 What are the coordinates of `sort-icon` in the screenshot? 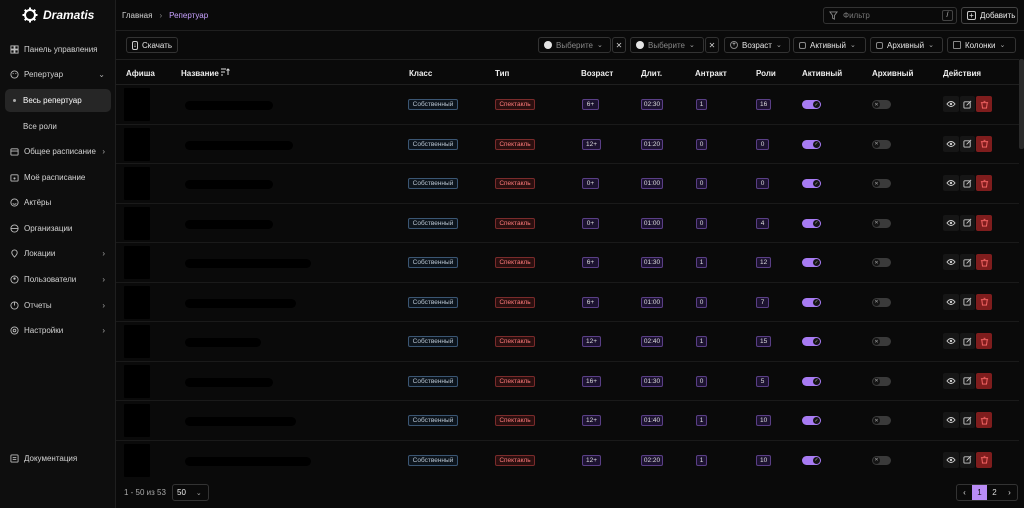 It's located at (225, 73).